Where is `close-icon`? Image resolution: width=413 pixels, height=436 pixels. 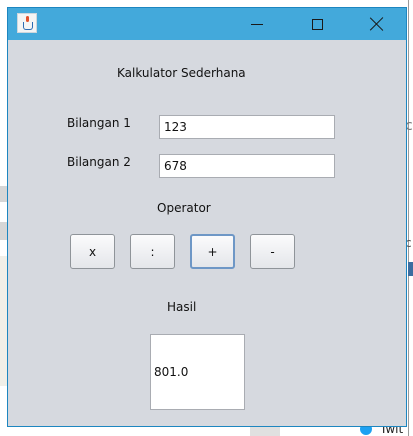
close-icon is located at coordinates (377, 24).